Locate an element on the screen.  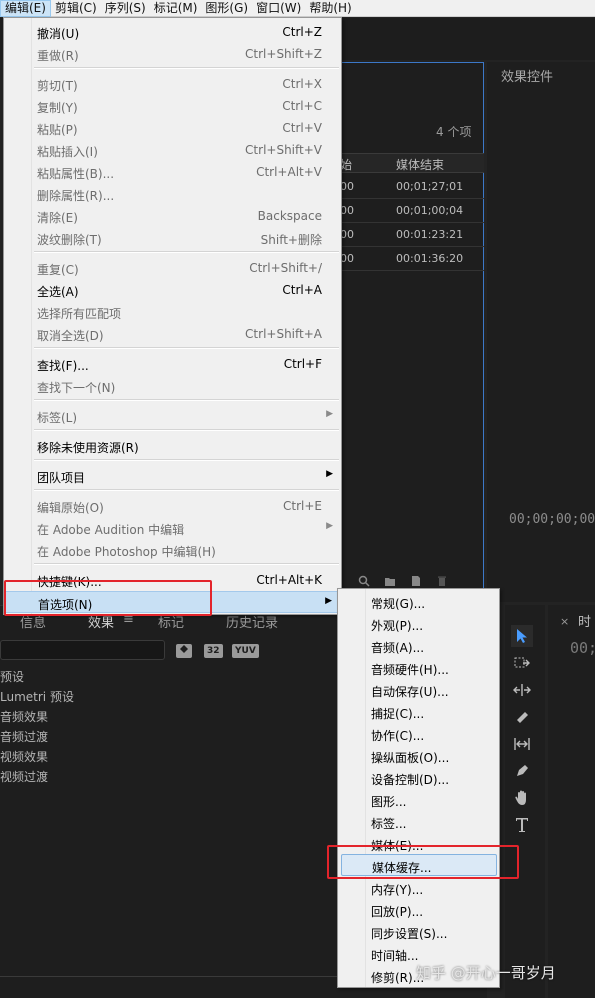
selection-tool-icon is located at coordinates (522, 636).